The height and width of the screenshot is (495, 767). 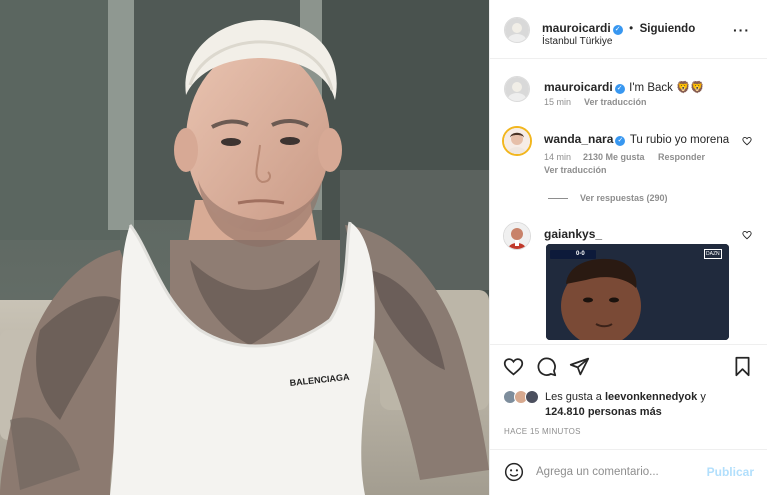 I want to click on player-clip-image, so click(x=637, y=292).